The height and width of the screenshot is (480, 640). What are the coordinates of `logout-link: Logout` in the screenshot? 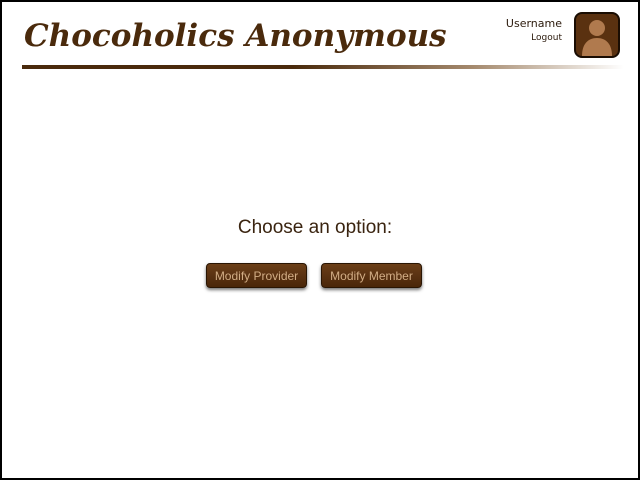 It's located at (546, 38).